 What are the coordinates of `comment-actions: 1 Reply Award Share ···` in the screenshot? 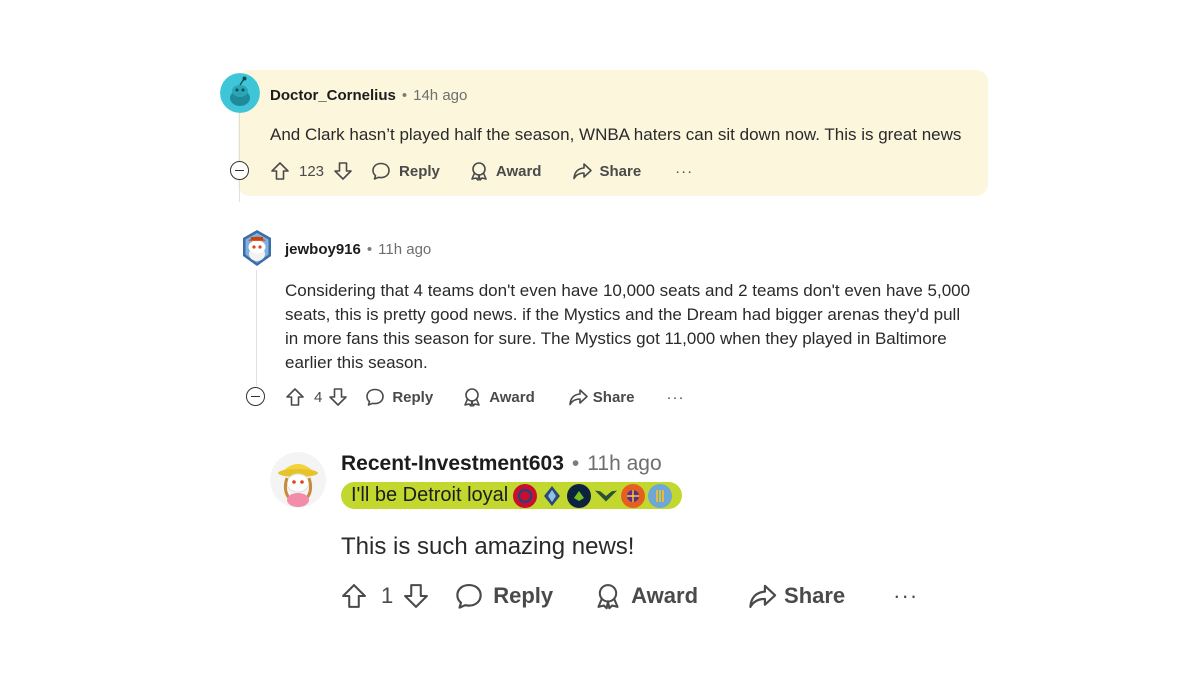 It's located at (628, 596).